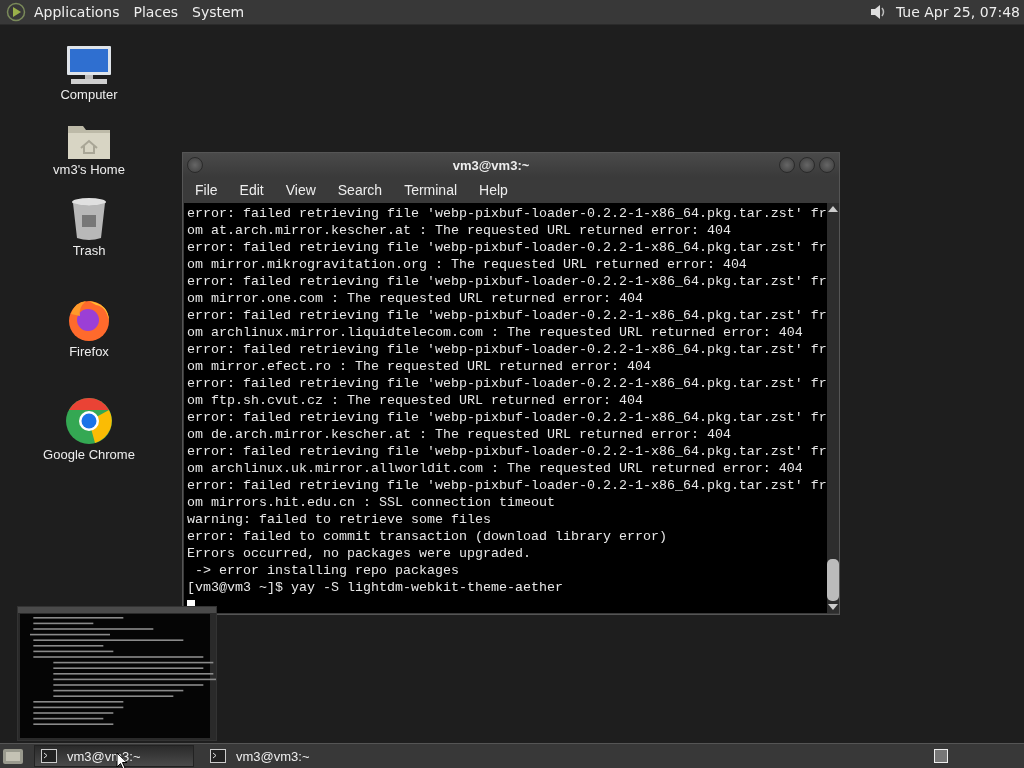 Image resolution: width=1024 pixels, height=768 pixels. Describe the element at coordinates (89, 454) in the screenshot. I see `desktop-icon-label: Google Chrome` at that location.